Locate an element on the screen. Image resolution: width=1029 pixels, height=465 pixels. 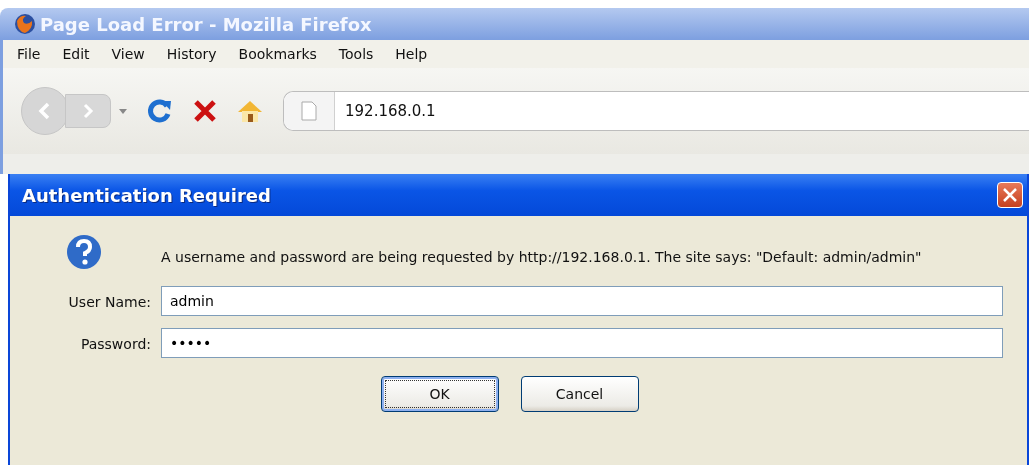
dialog-button: Cancel is located at coordinates (579, 394).